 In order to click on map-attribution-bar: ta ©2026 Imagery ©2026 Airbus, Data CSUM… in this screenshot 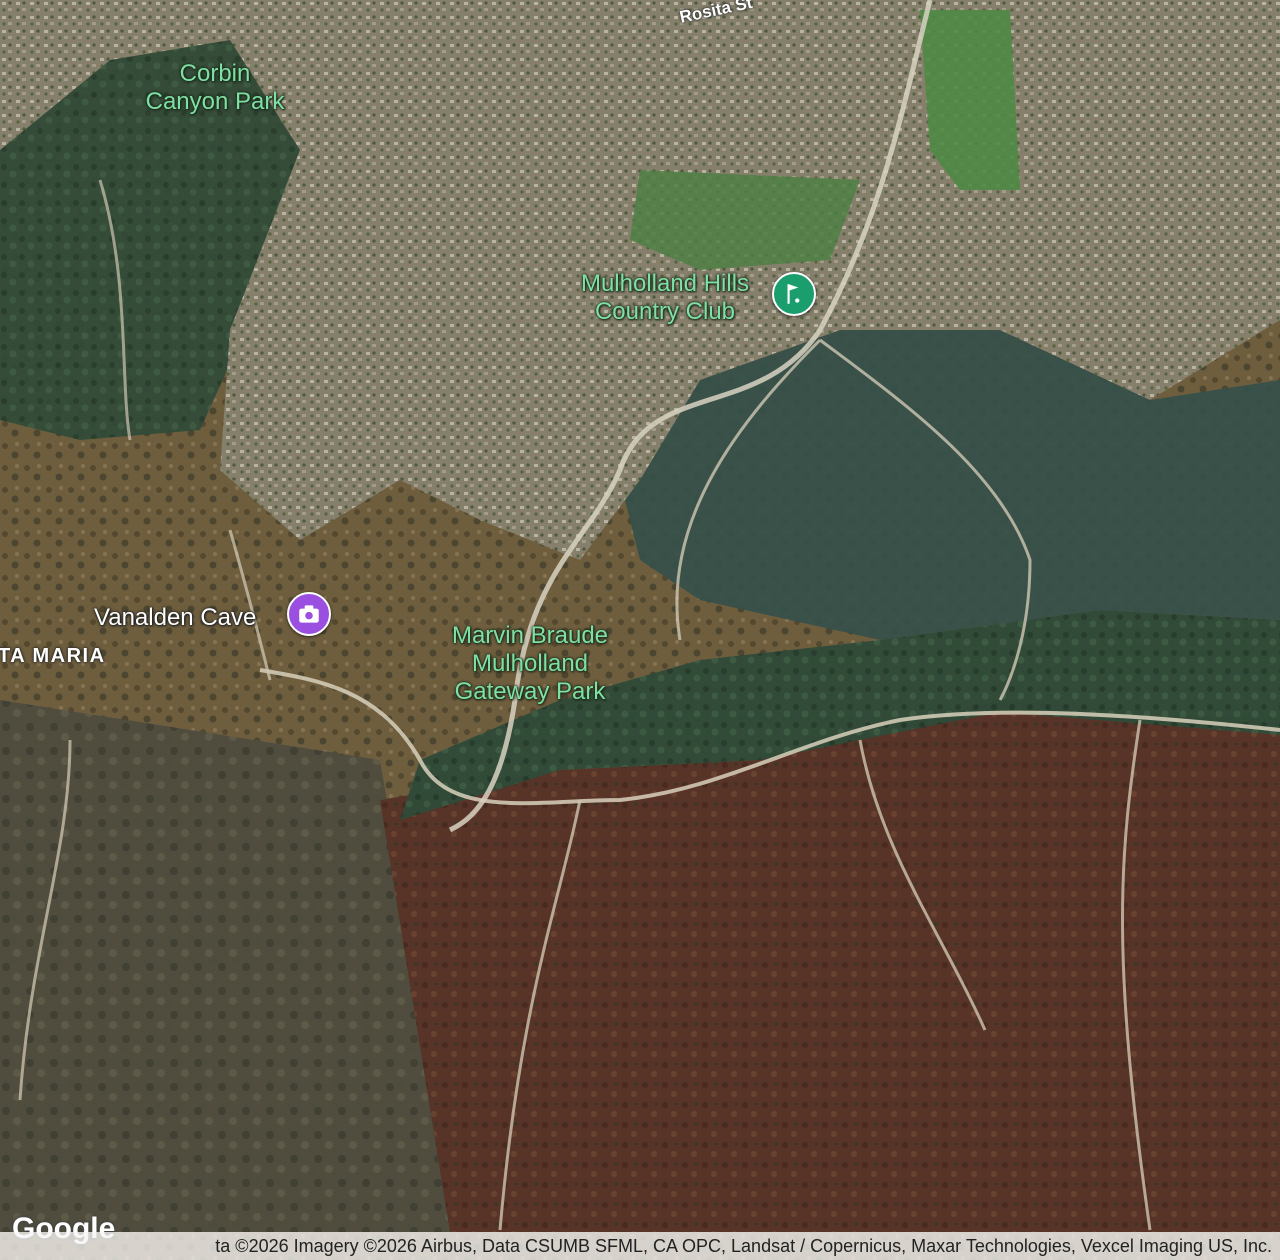, I will do `click(640, 1246)`.